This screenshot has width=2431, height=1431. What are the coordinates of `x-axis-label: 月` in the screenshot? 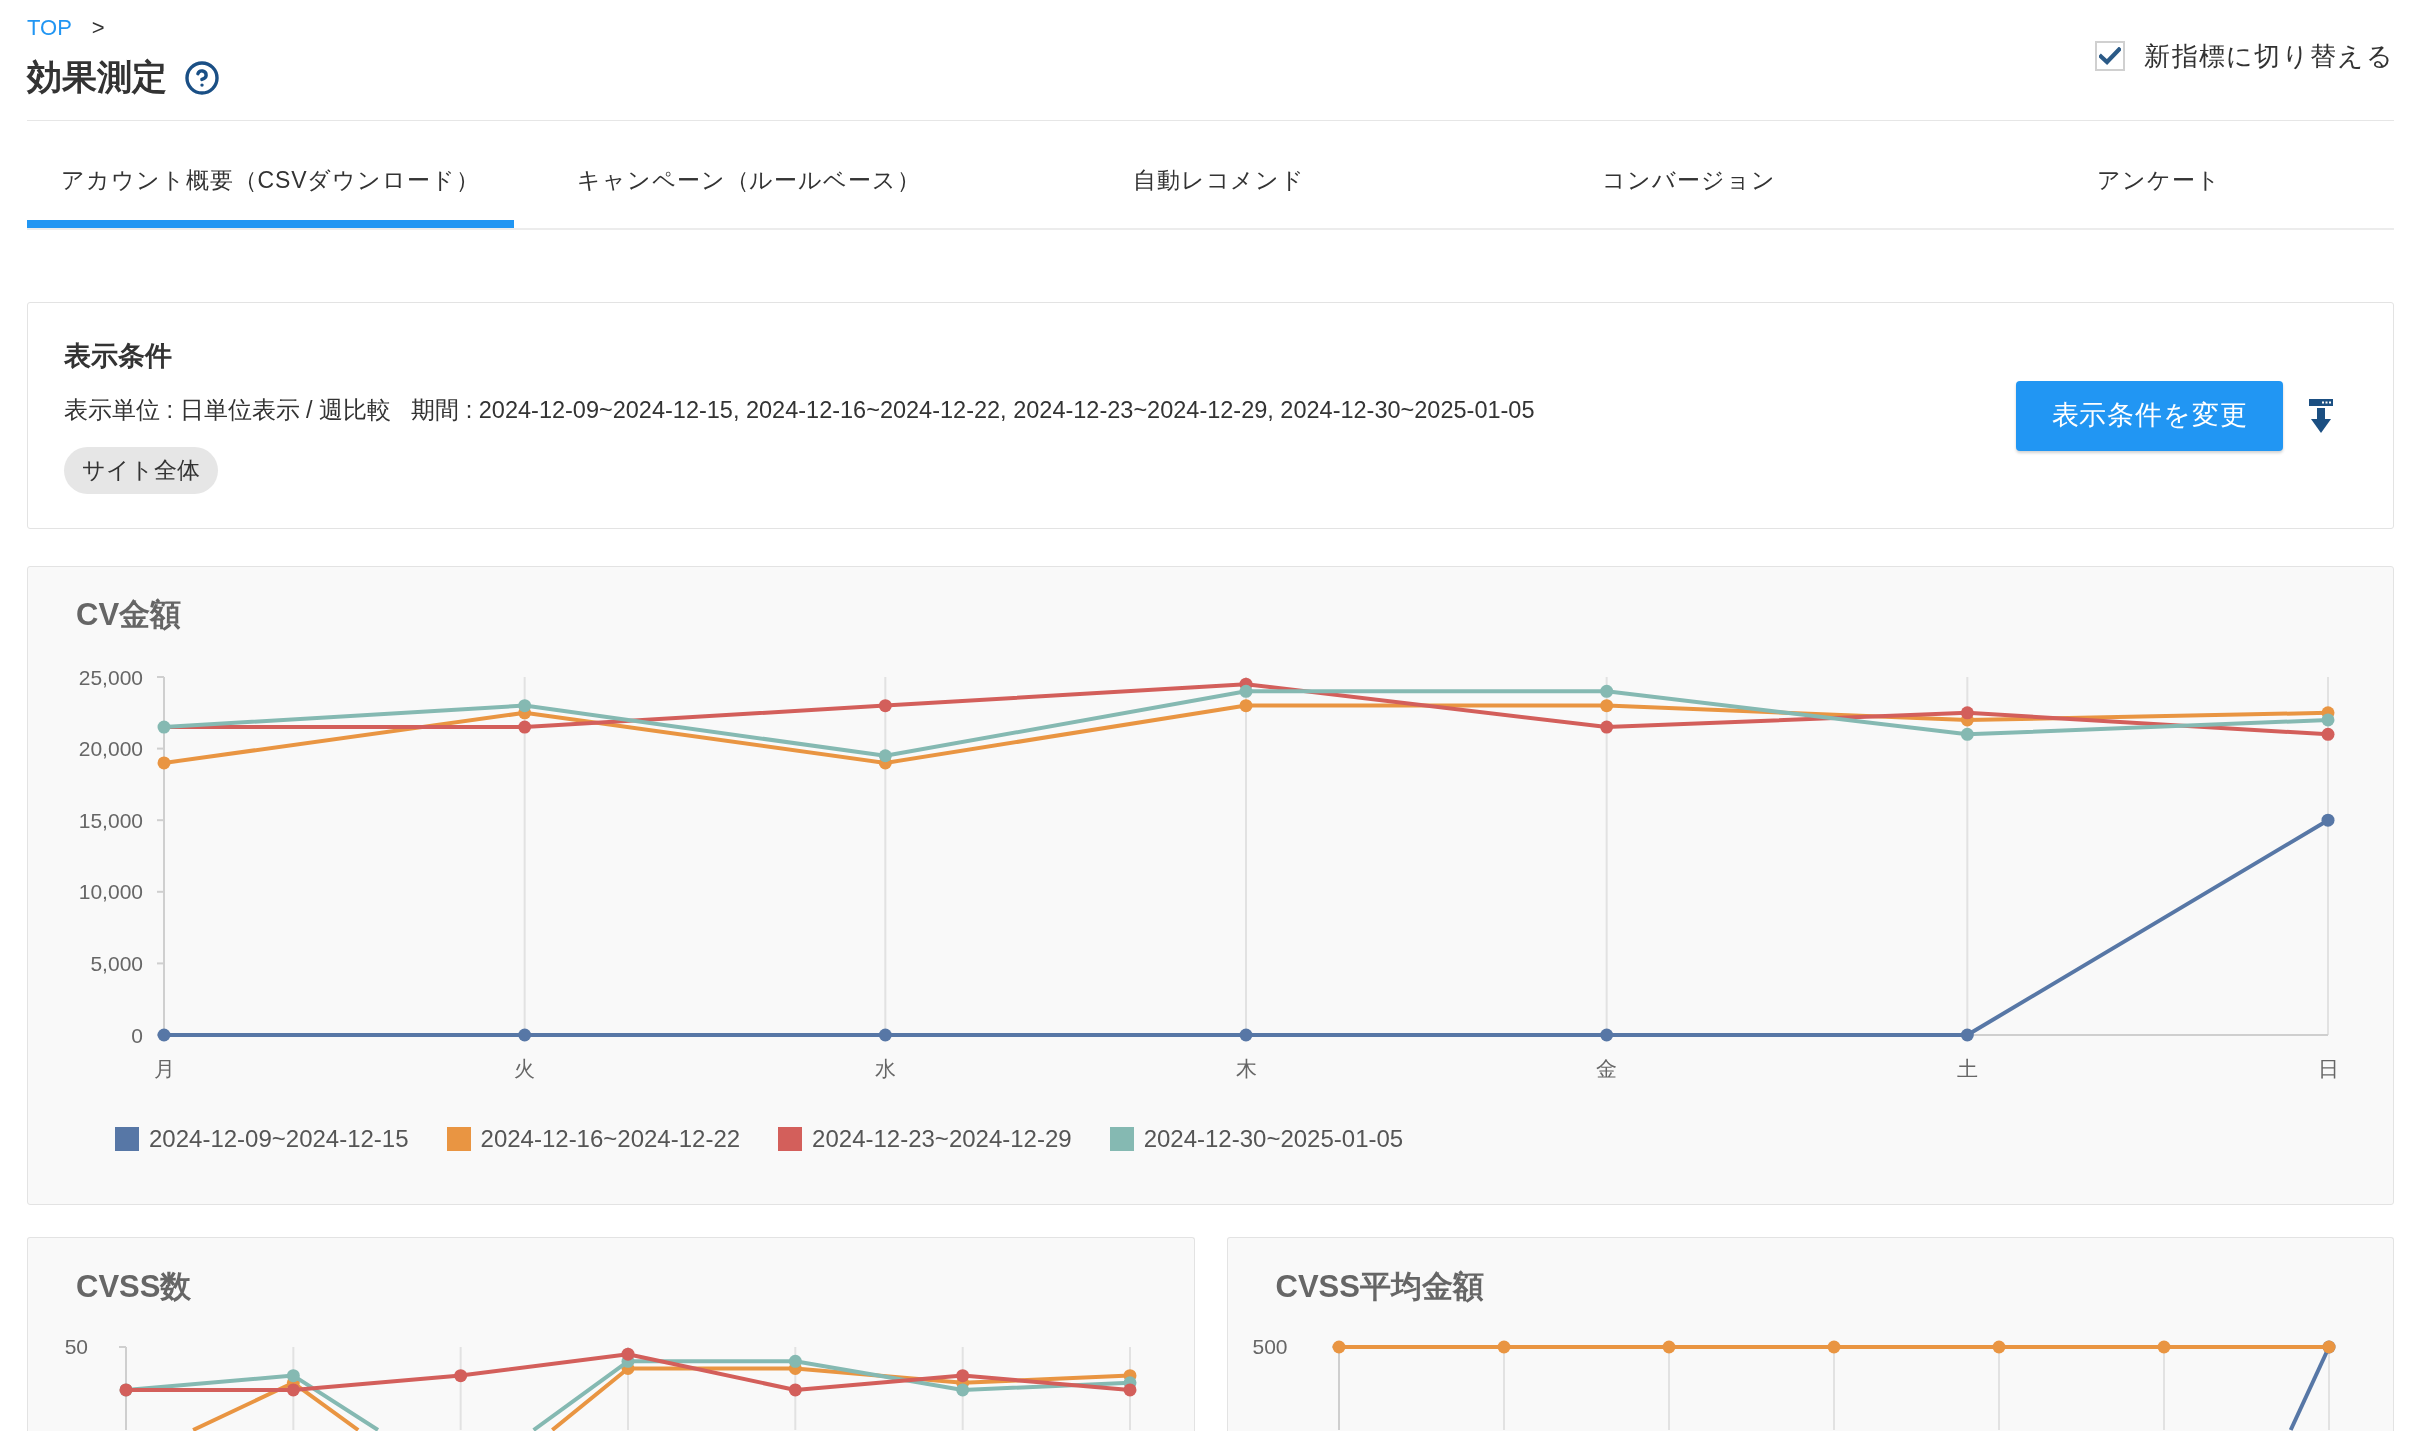 It's located at (164, 1068).